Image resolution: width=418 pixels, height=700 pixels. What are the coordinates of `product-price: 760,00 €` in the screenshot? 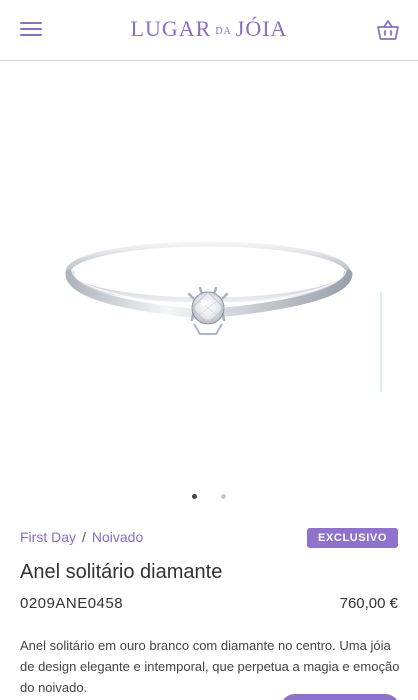 It's located at (368, 603).